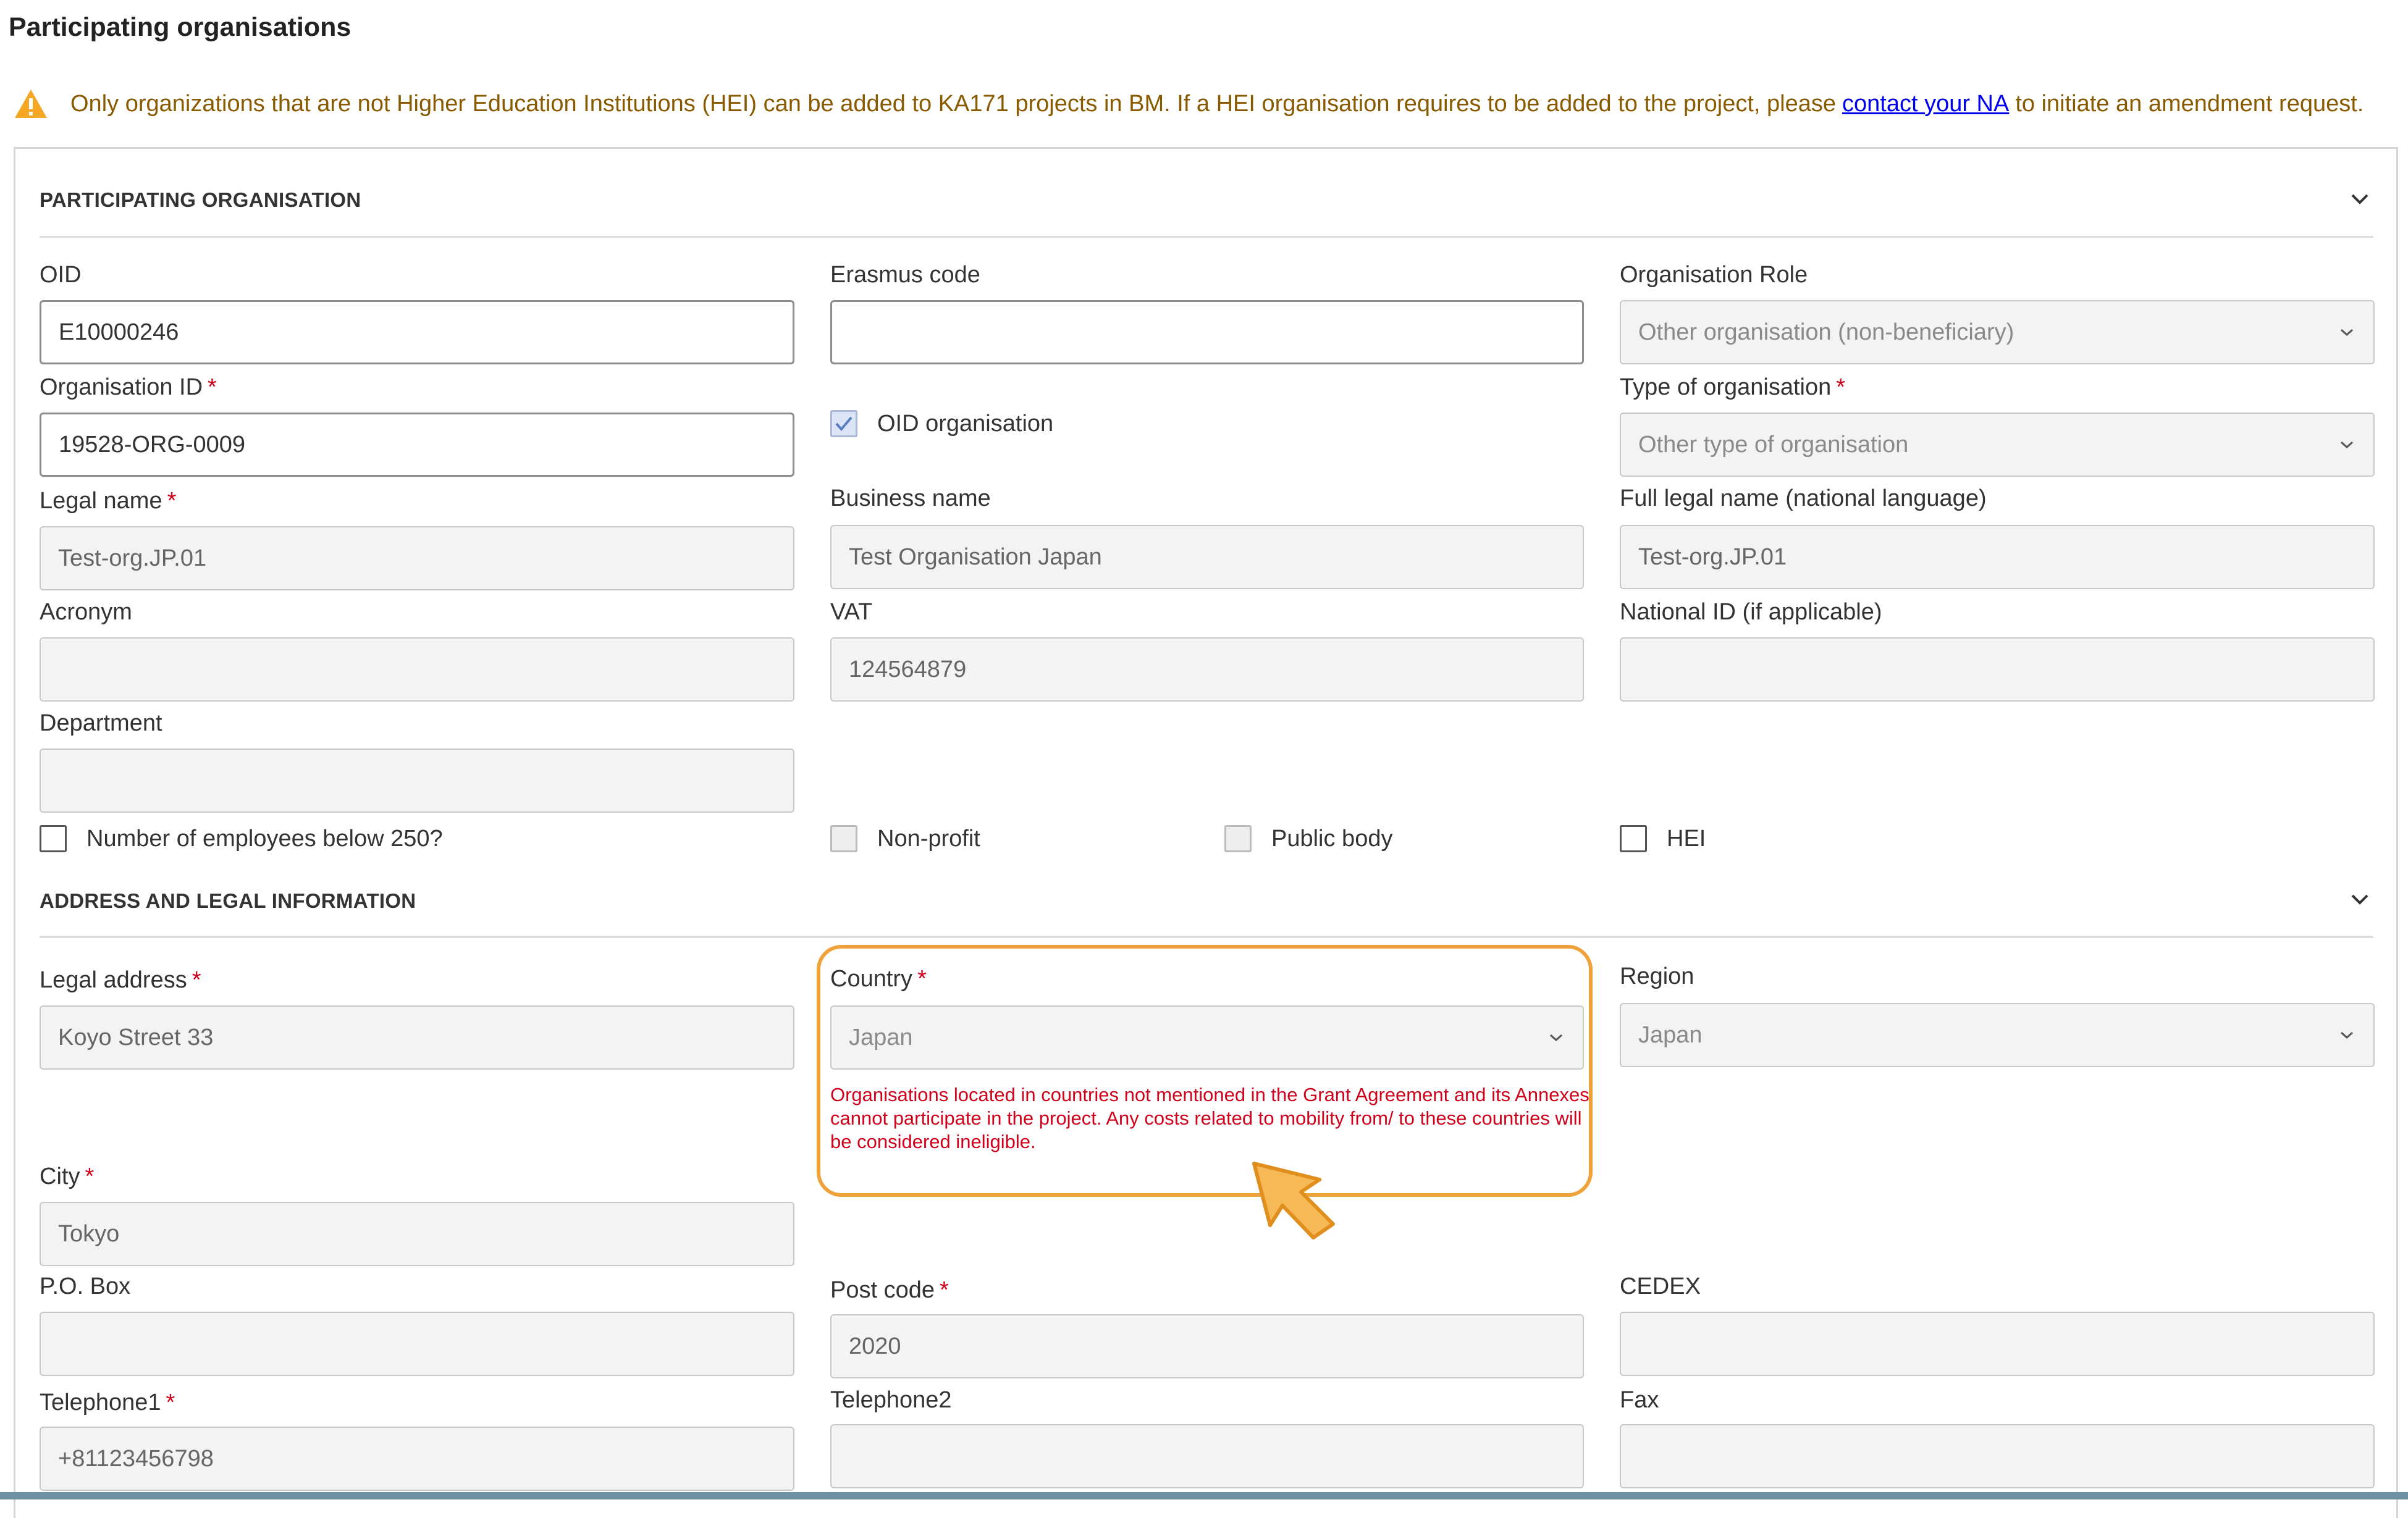 This screenshot has height=1518, width=2408. Describe the element at coordinates (1670, 1034) in the screenshot. I see `region-value: Japan` at that location.